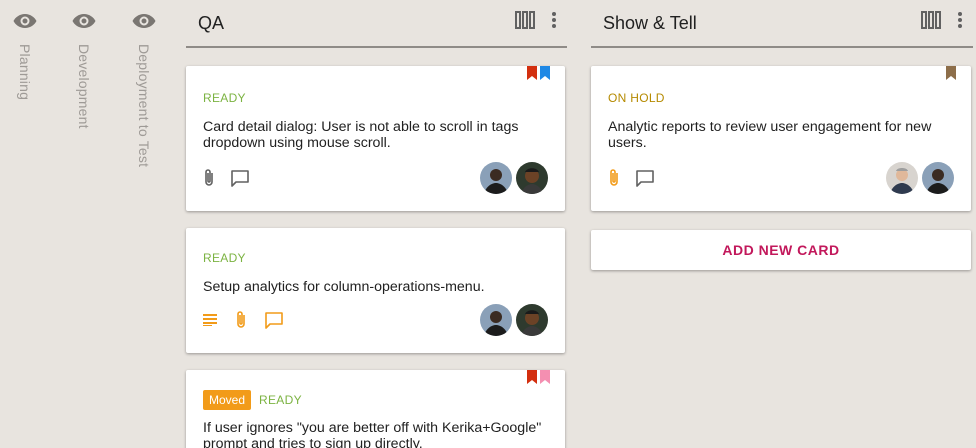 This screenshot has height=448, width=976. Describe the element at coordinates (25, 224) in the screenshot. I see `collapsed-column-planning: Planning` at that location.